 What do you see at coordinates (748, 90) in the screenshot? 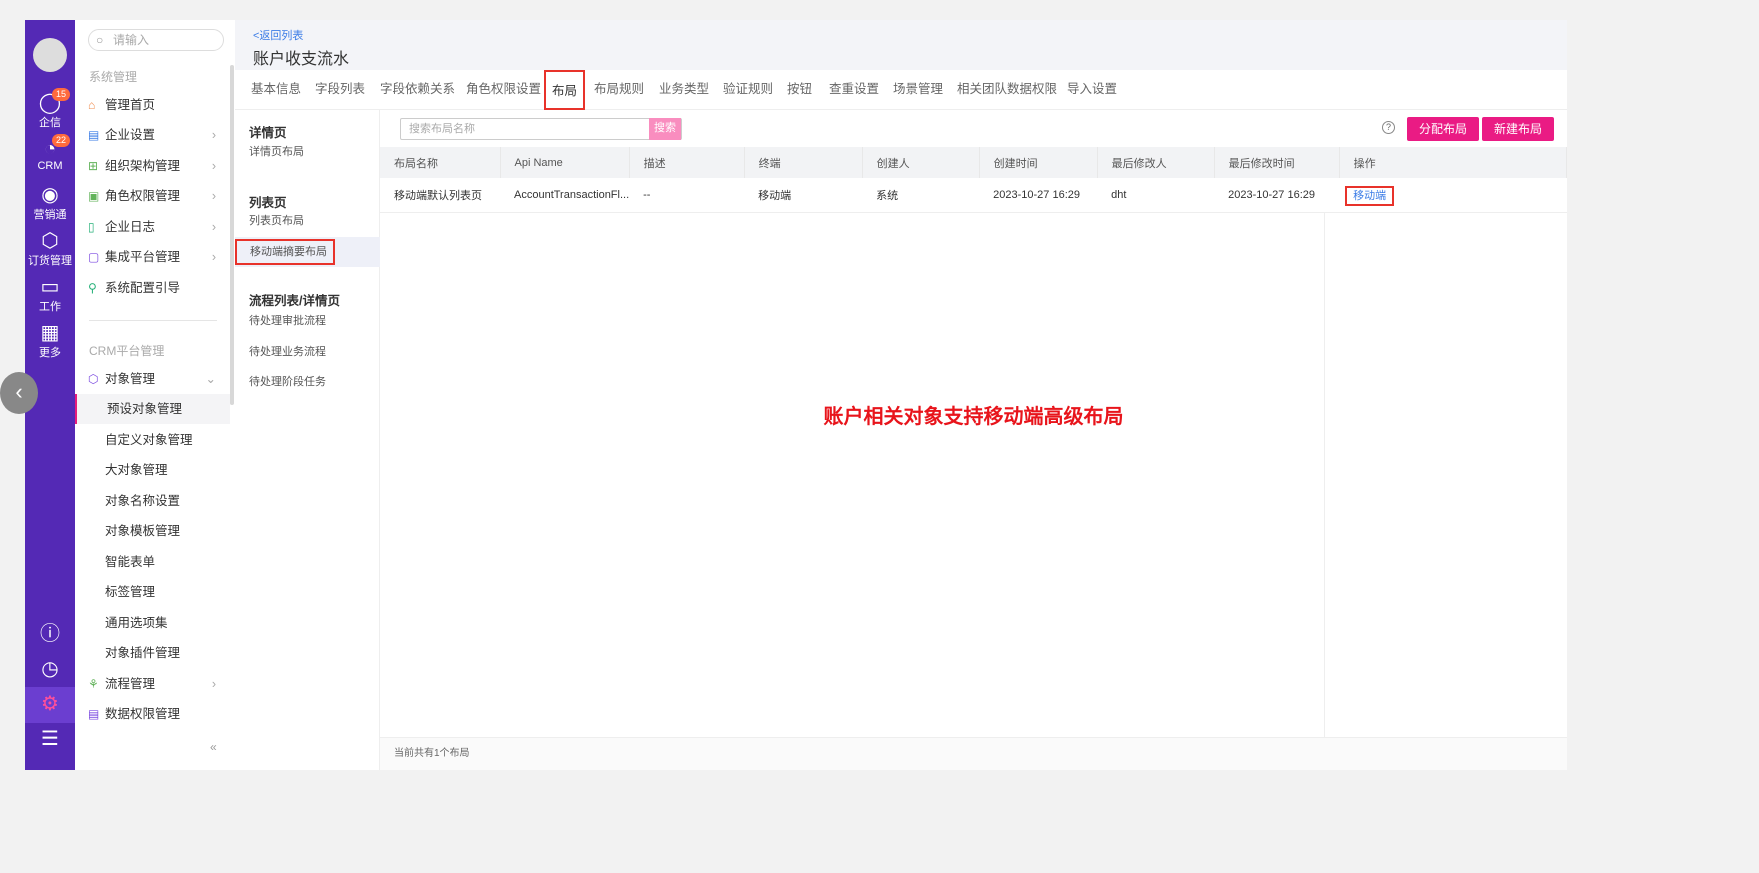
I see `tab-validation: 验证规则` at bounding box center [748, 90].